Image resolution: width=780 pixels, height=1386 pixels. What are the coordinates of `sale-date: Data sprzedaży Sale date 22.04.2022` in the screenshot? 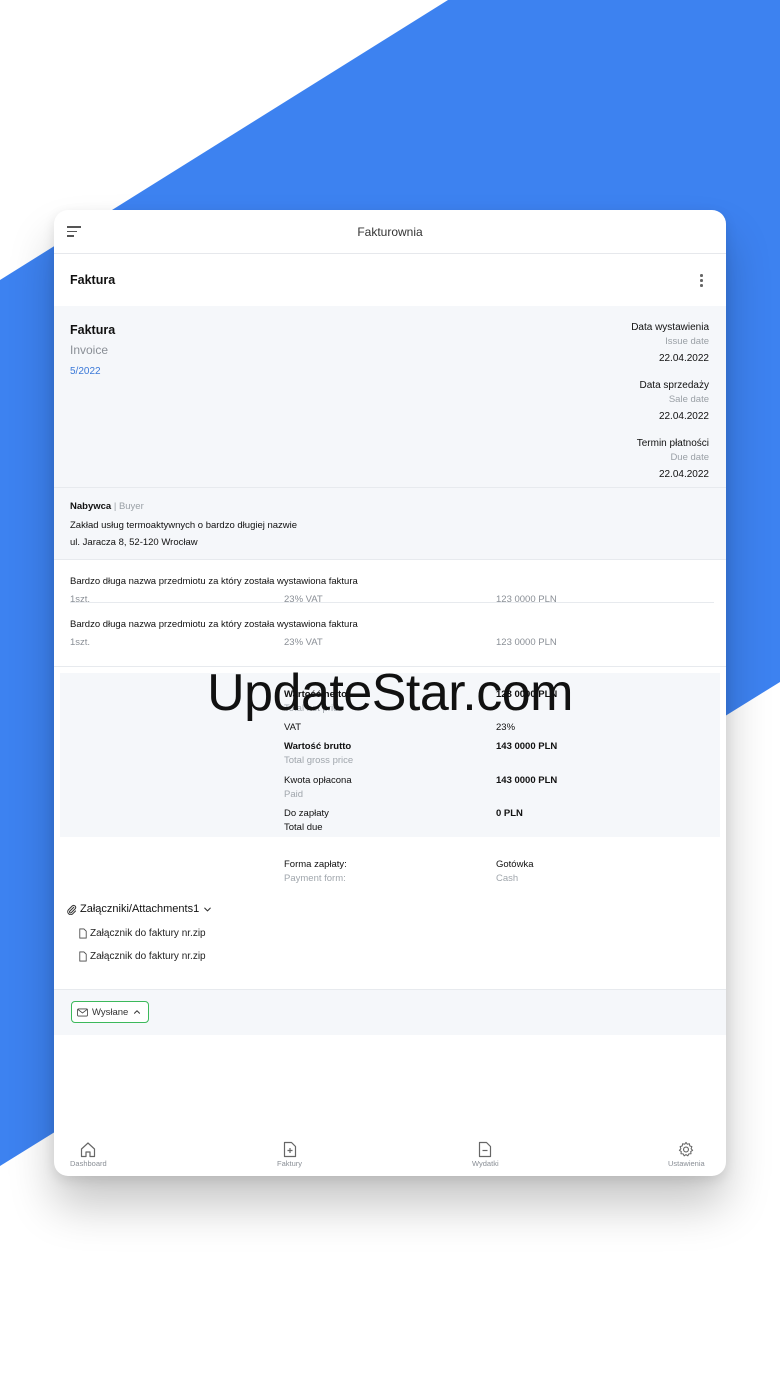 It's located at (670, 402).